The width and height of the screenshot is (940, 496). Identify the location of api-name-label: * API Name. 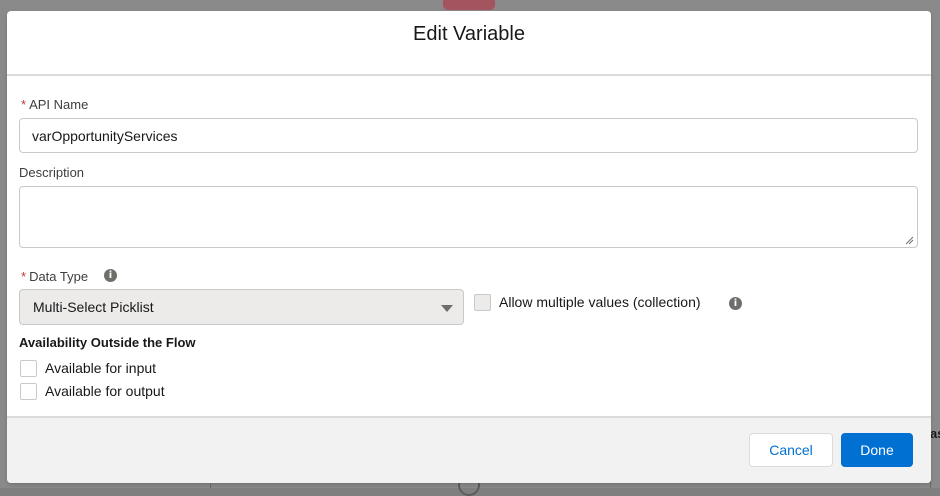
(54, 104).